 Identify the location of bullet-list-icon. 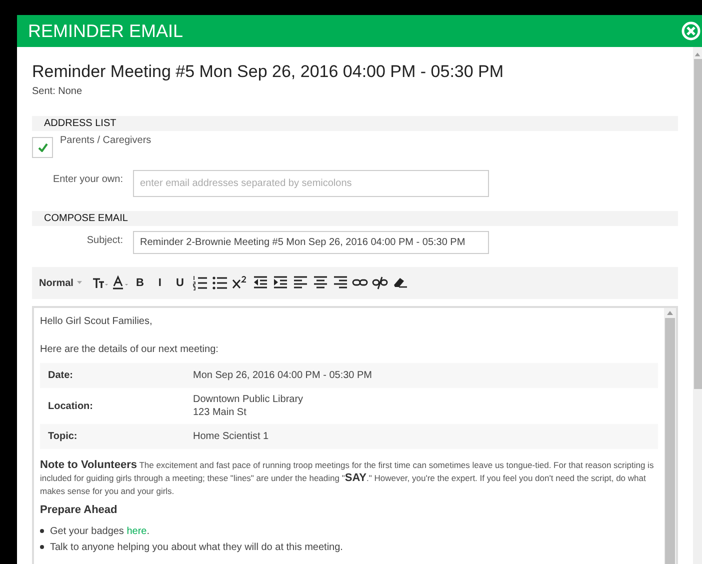
(220, 283).